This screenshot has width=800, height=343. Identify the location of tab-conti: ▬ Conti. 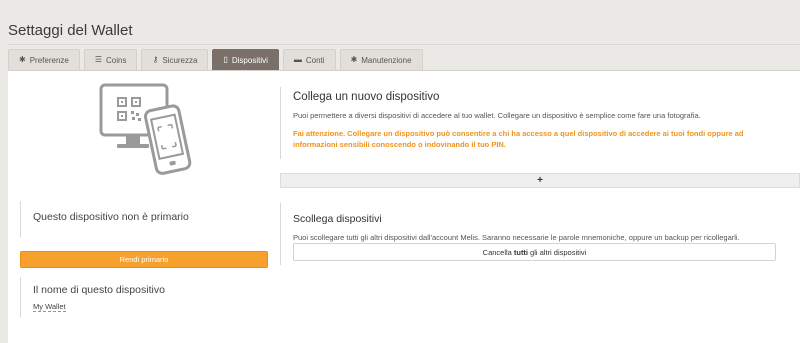
(309, 59).